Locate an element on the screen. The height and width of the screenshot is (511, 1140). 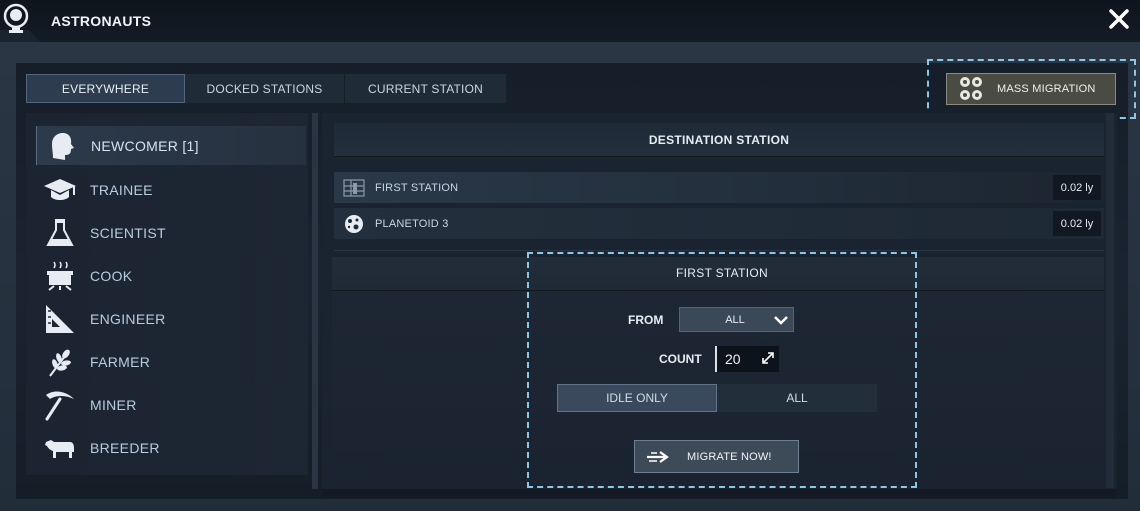
count-input: 20 is located at coordinates (747, 359).